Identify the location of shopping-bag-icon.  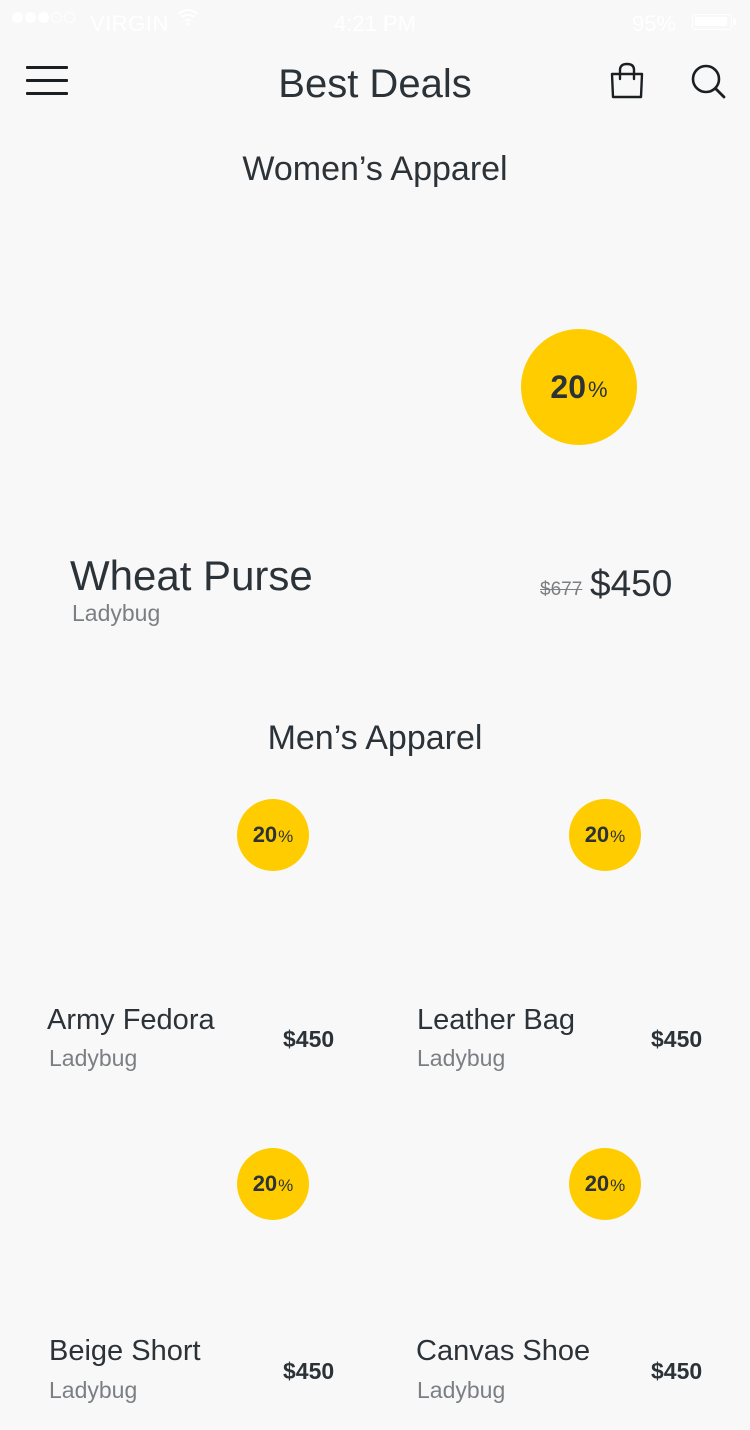
(627, 80).